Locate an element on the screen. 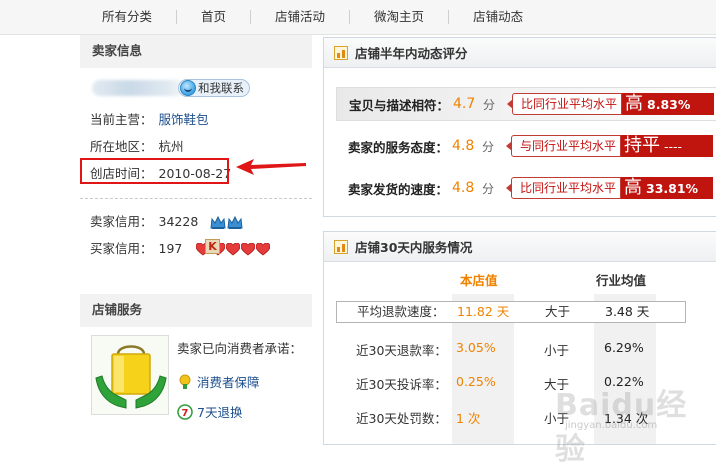 The height and width of the screenshot is (468, 716). consumer-protection-icon is located at coordinates (185, 381).